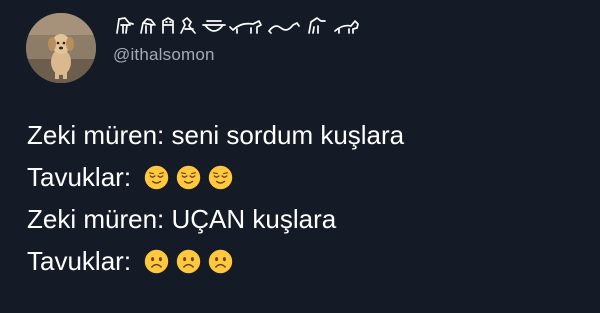  Describe the element at coordinates (346, 27) in the screenshot. I see `hieroglyph-cat` at that location.